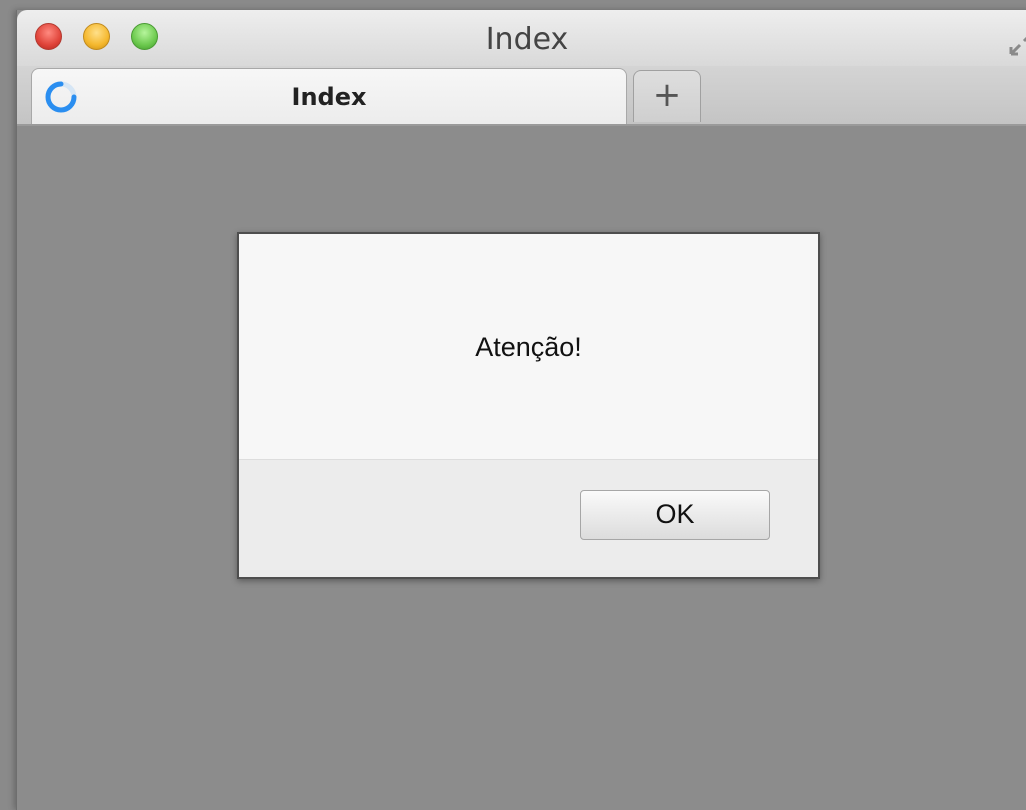 The height and width of the screenshot is (810, 1026). I want to click on new-tab-button: +, so click(667, 96).